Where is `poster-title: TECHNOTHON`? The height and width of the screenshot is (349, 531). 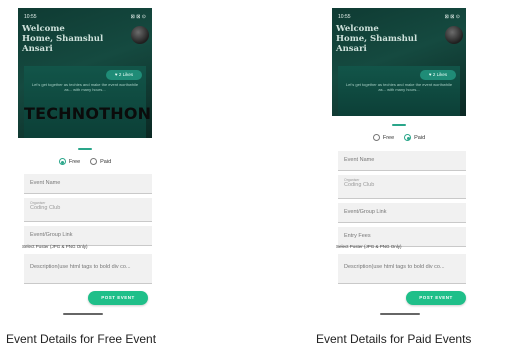 poster-title: TECHNOTHON is located at coordinates (88, 113).